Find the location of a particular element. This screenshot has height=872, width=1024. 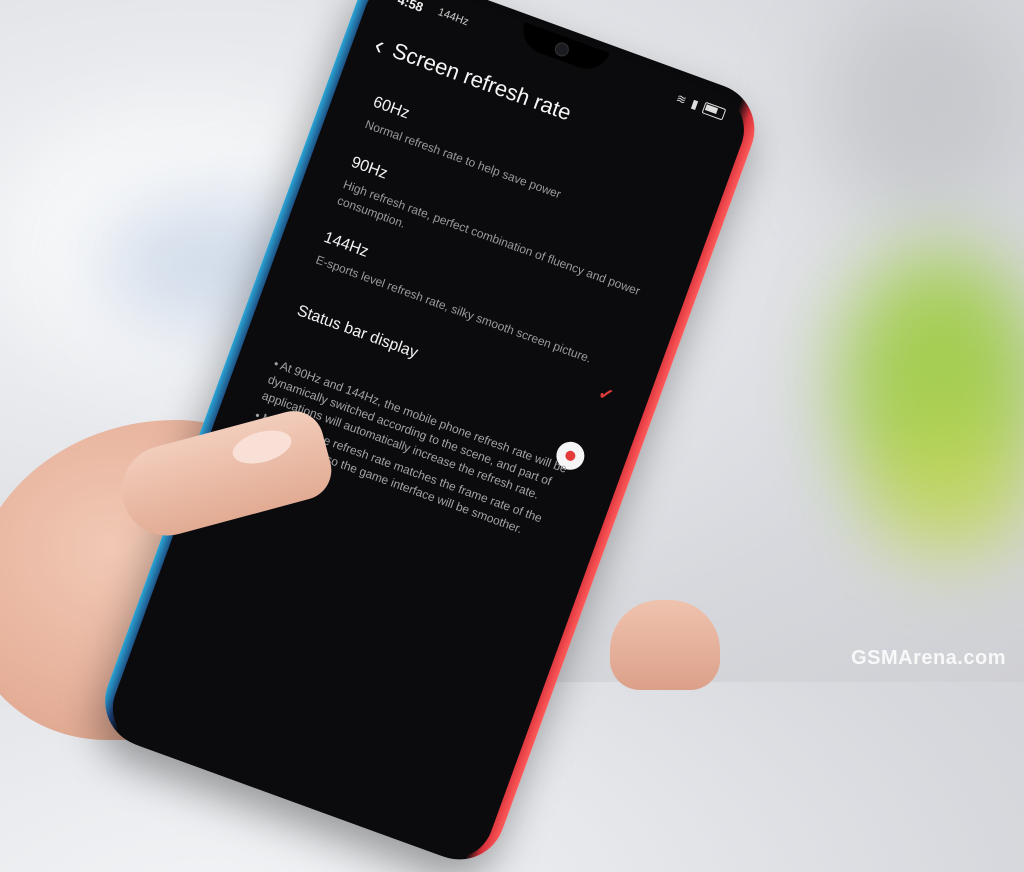

status-icons: ≋ ▮ is located at coordinates (700, 105).